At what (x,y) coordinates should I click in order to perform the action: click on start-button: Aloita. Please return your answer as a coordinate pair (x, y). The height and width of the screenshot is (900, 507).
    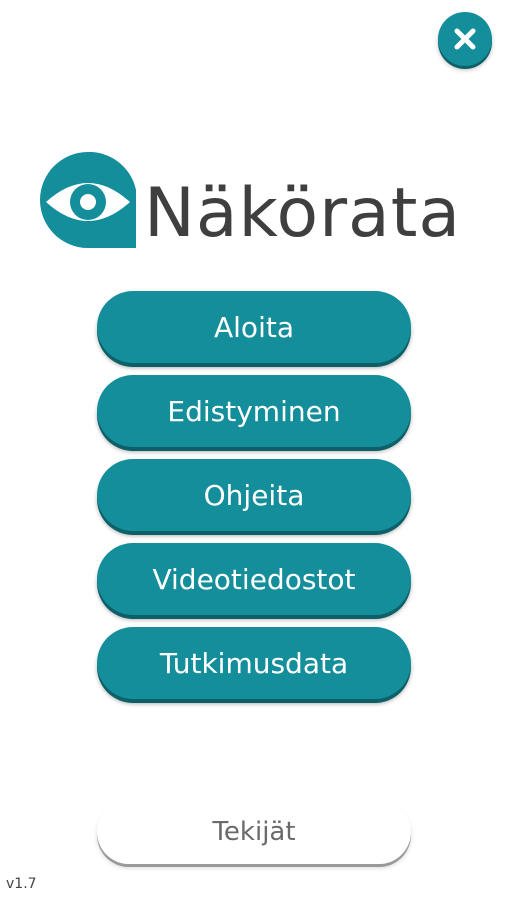
    Looking at the image, I should click on (254, 327).